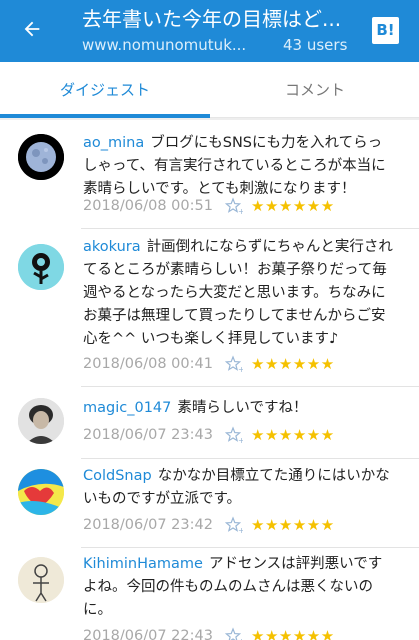 This screenshot has height=640, width=419. I want to click on comment-meta: 2018/06/07 23:42 + ★★★★★★, so click(243, 525).